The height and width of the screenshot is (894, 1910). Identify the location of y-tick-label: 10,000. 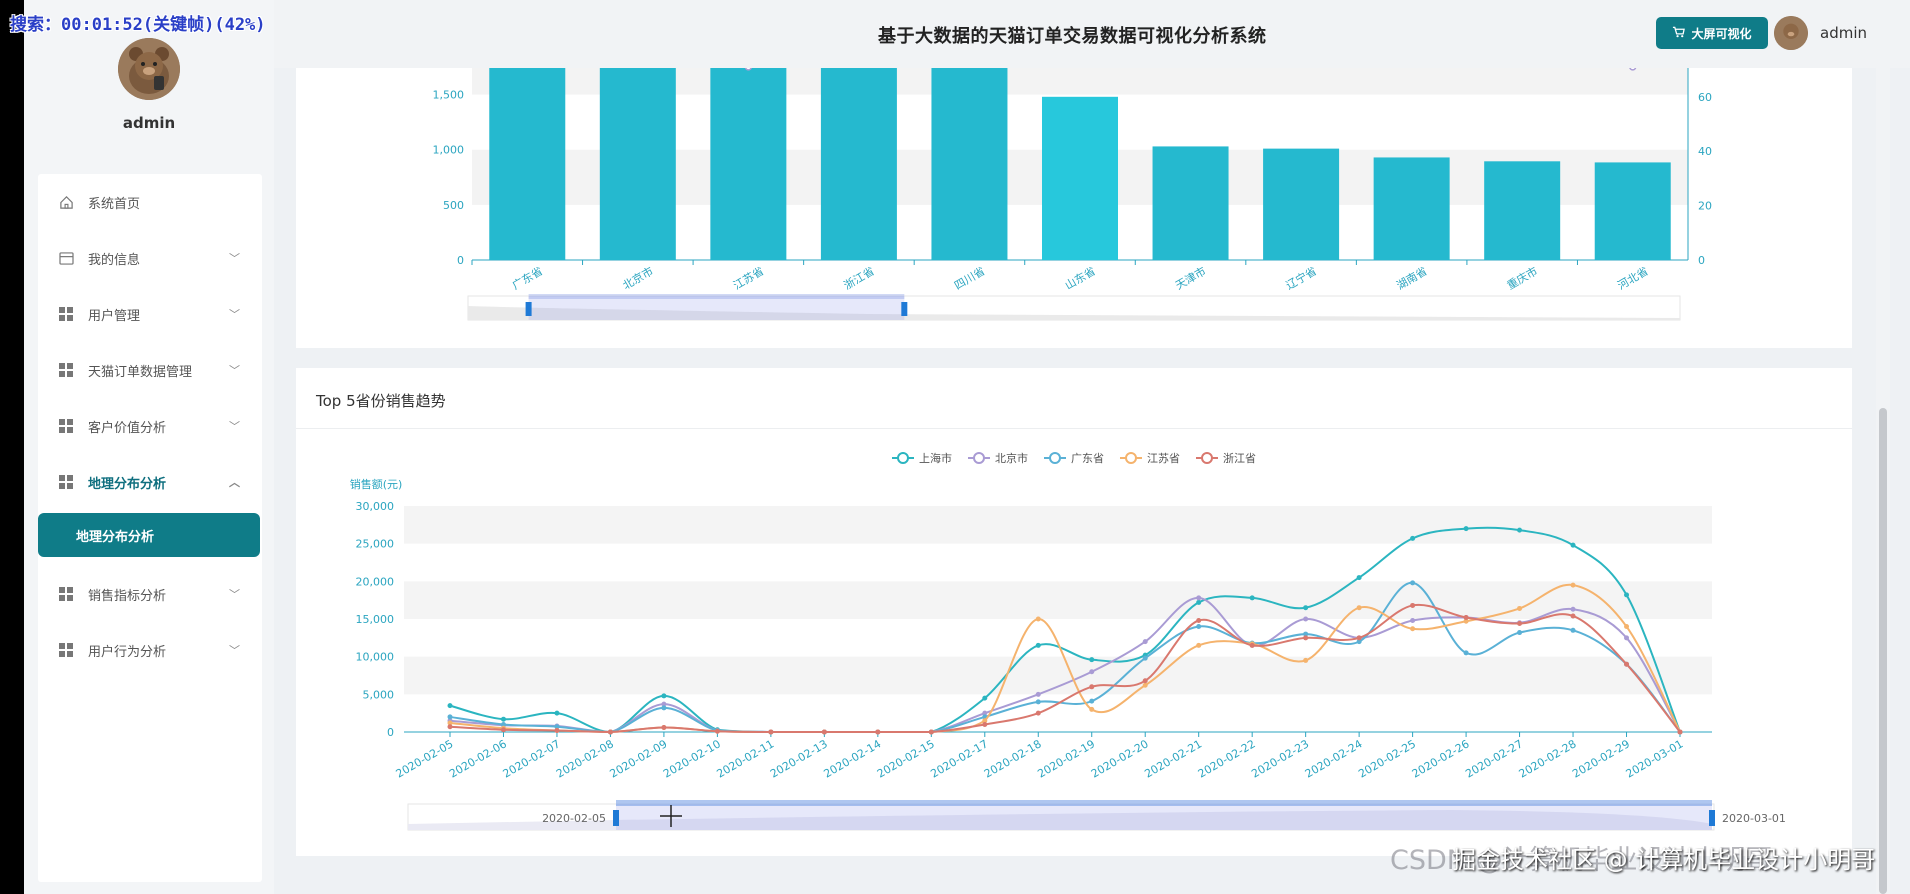
(375, 657).